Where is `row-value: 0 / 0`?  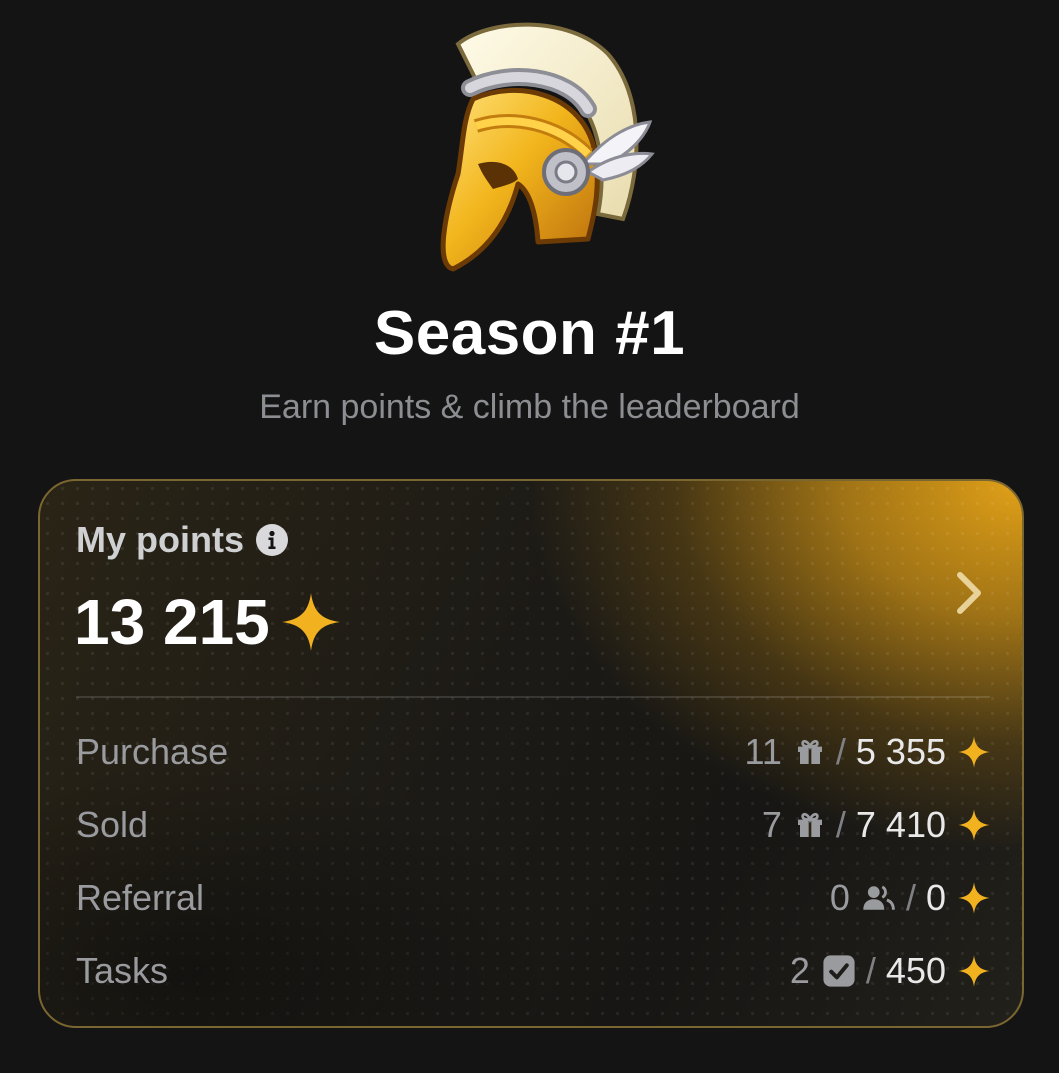 row-value: 0 / 0 is located at coordinates (911, 898).